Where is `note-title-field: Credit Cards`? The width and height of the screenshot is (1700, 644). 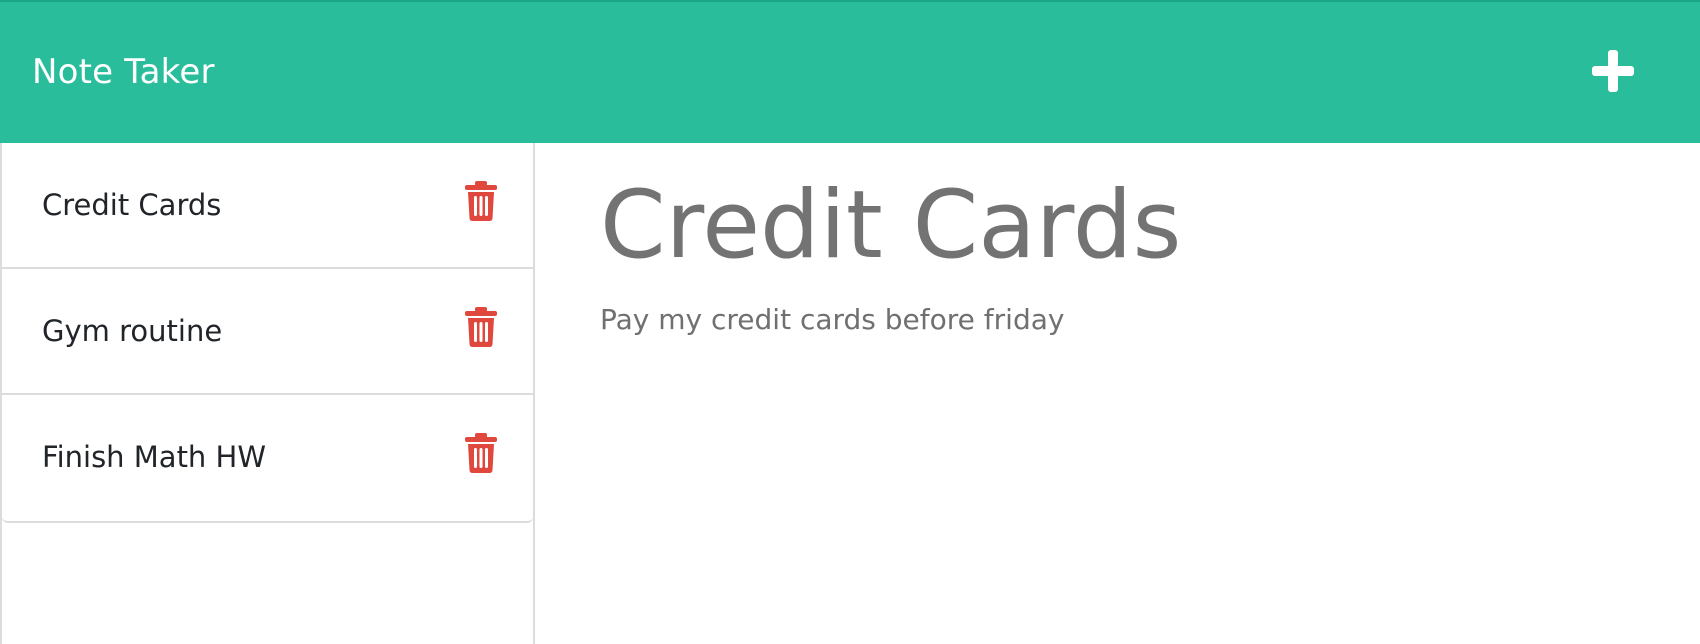
note-title-field: Credit Cards is located at coordinates (890, 226).